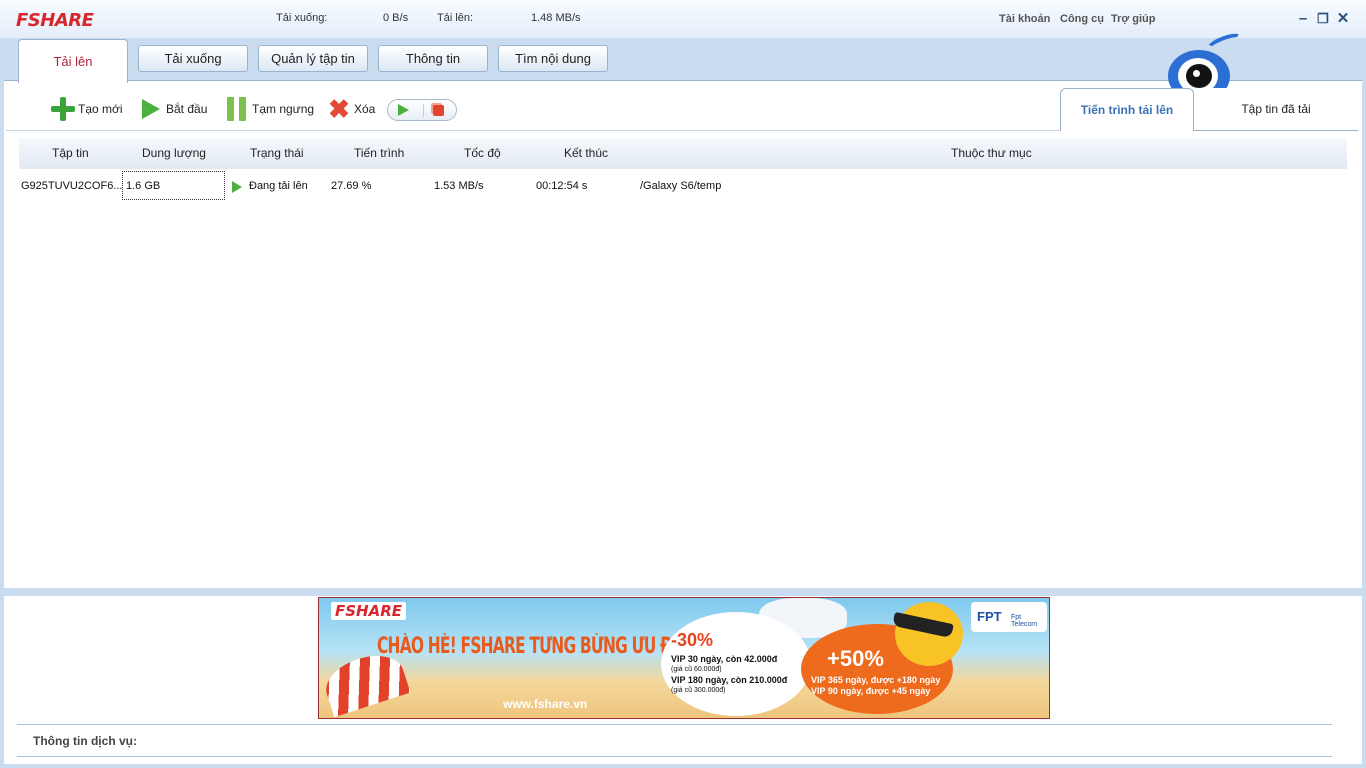 This screenshot has height=768, width=1366. I want to click on column-file: Tập tin, so click(70, 153).